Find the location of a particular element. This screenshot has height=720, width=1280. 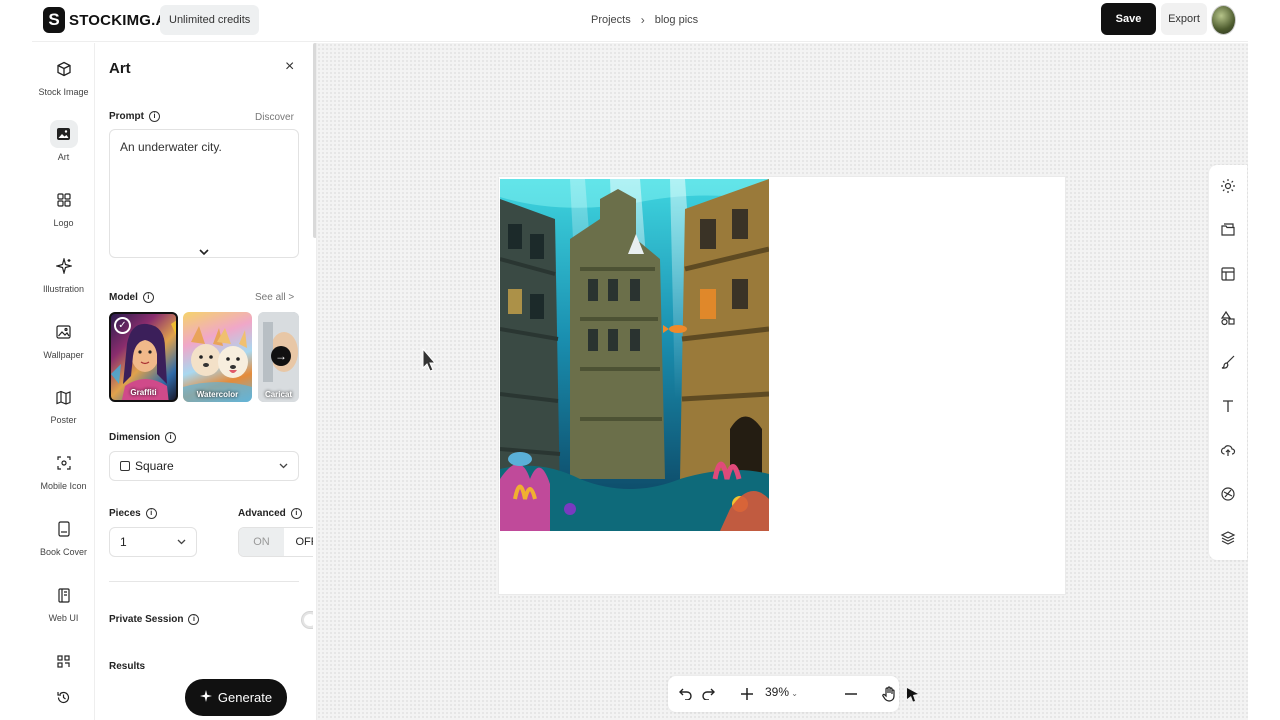

rail-item-logo: Logo is located at coordinates (63, 207).